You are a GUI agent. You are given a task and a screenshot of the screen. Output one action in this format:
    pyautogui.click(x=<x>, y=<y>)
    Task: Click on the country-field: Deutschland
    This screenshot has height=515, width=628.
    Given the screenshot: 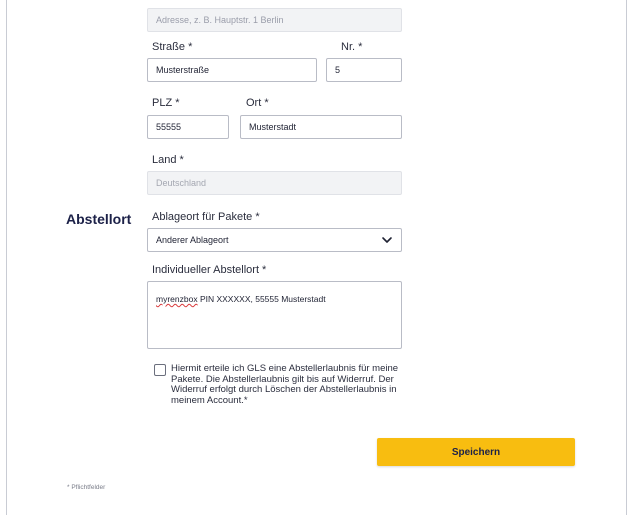 What is the action you would take?
    pyautogui.click(x=274, y=183)
    